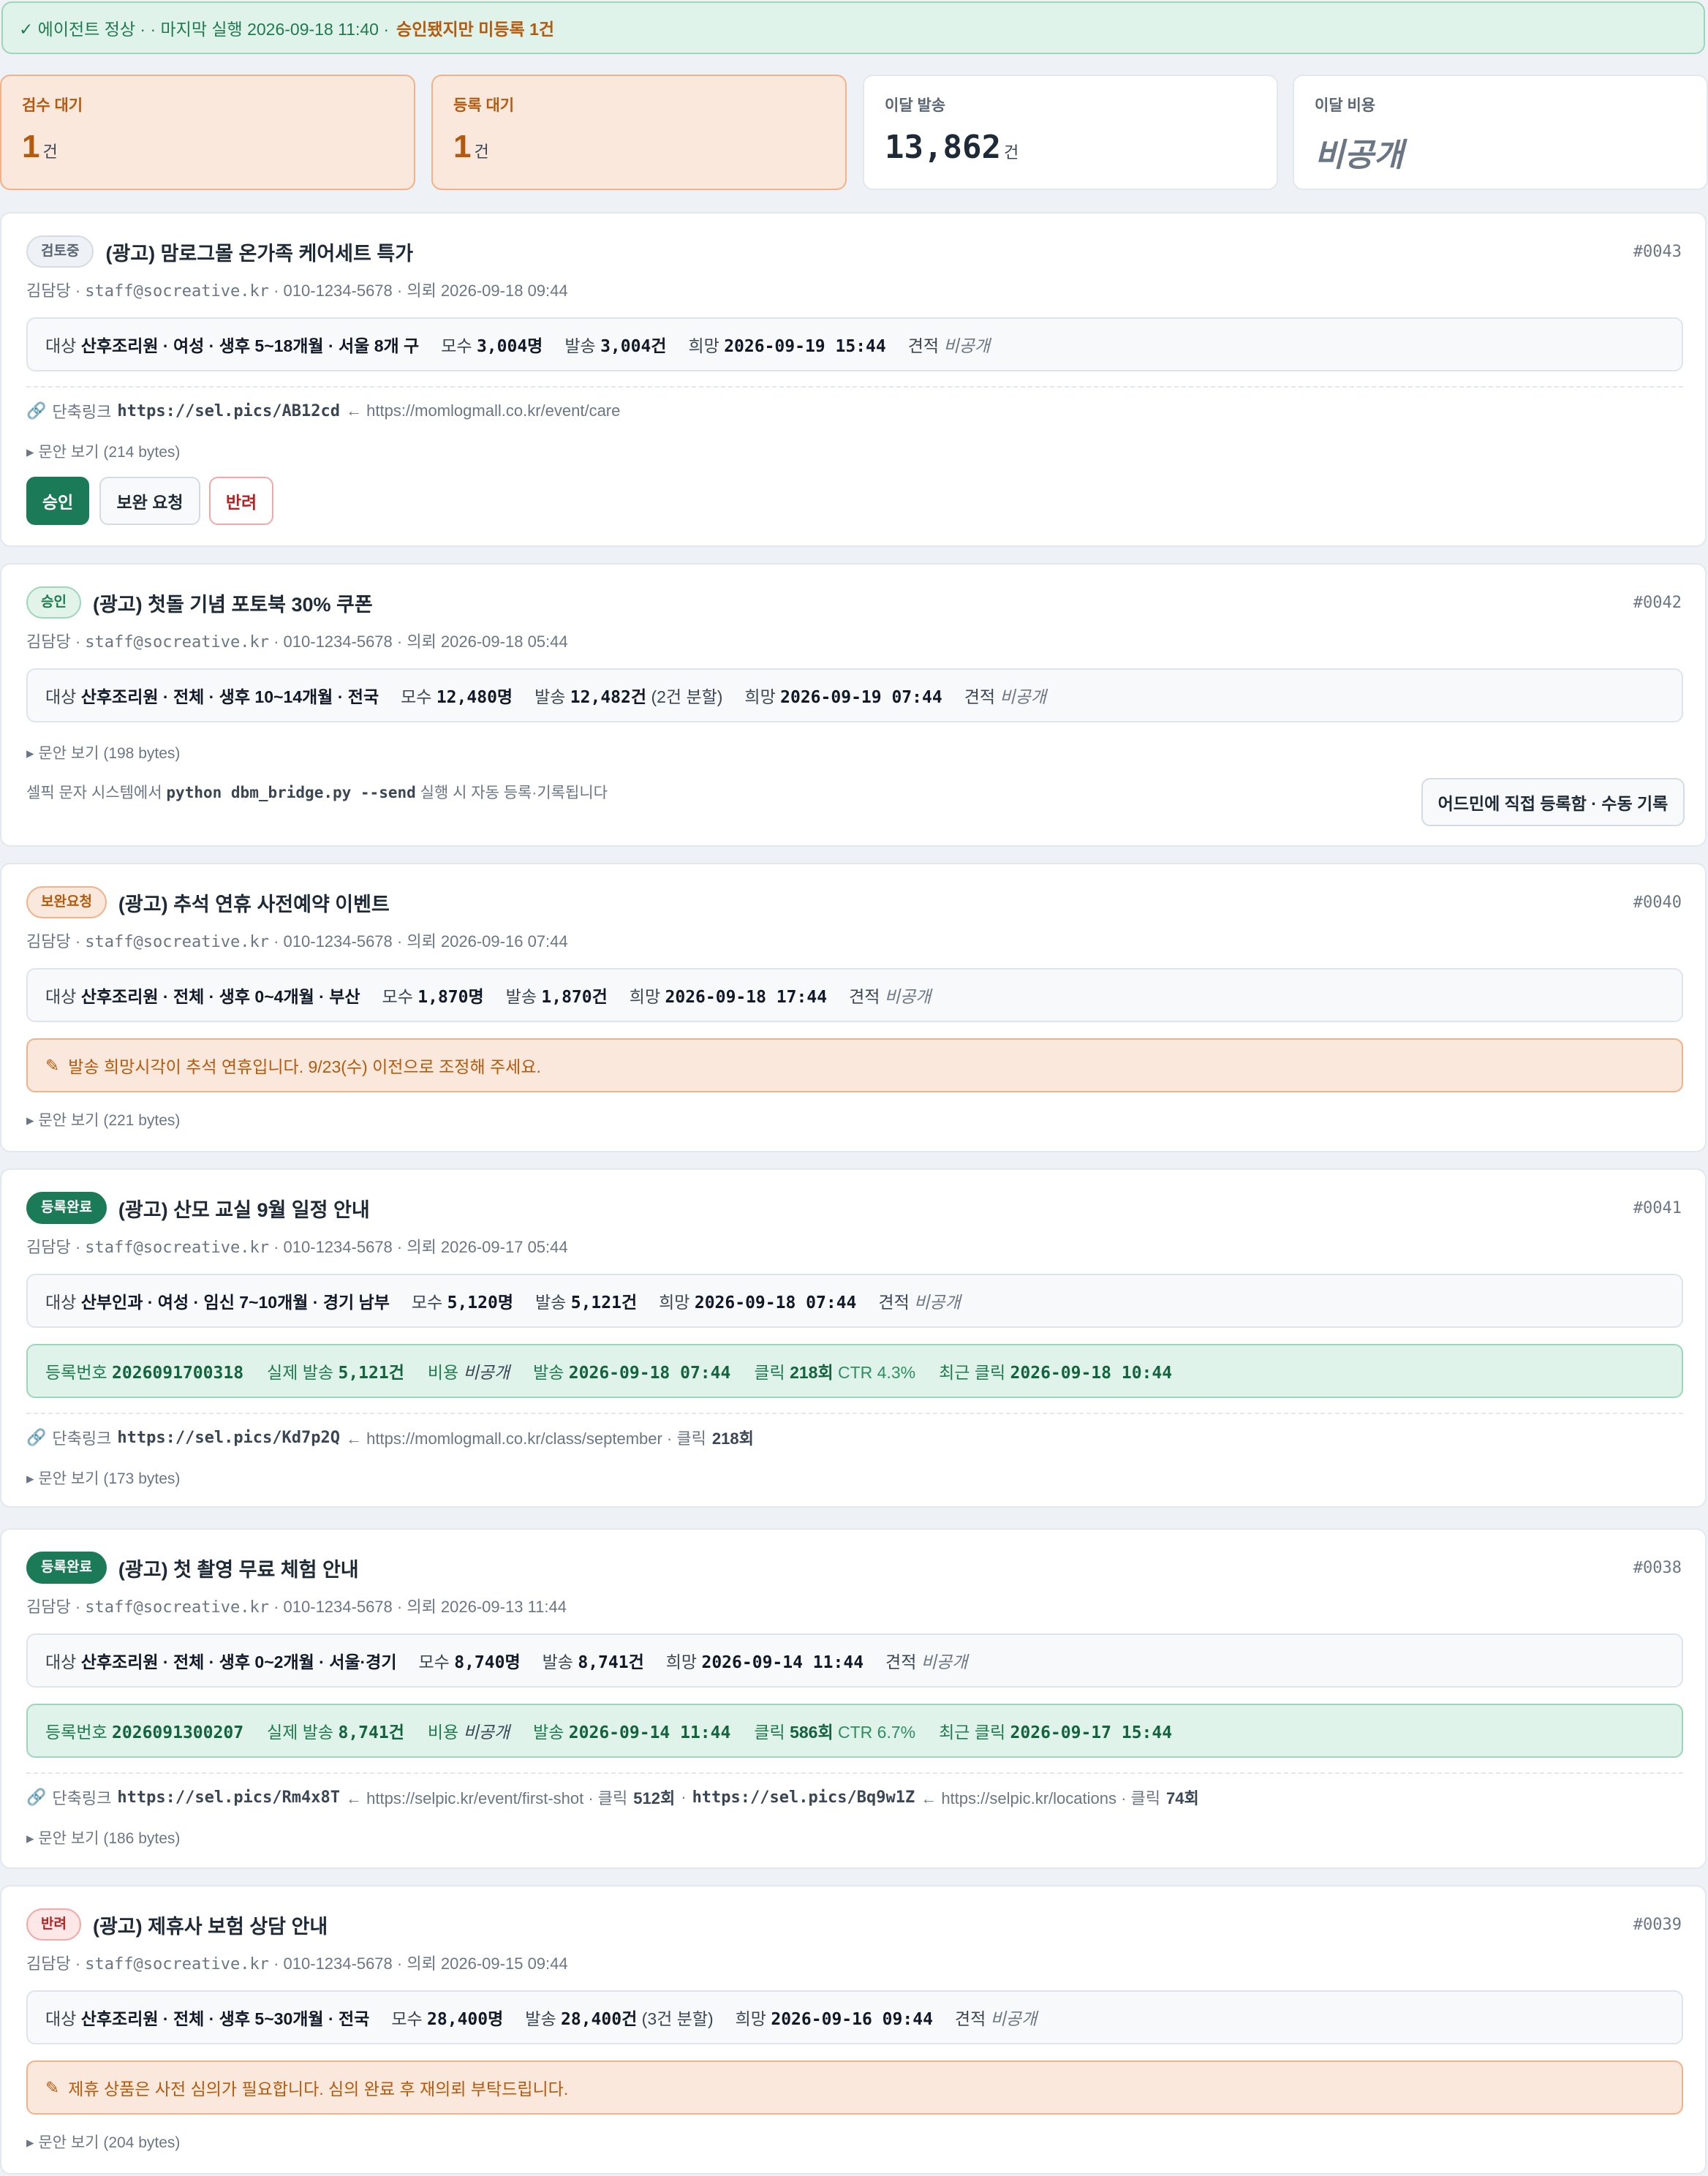  I want to click on short-link: https://sel.pics/Rm4x8T, so click(228, 1797).